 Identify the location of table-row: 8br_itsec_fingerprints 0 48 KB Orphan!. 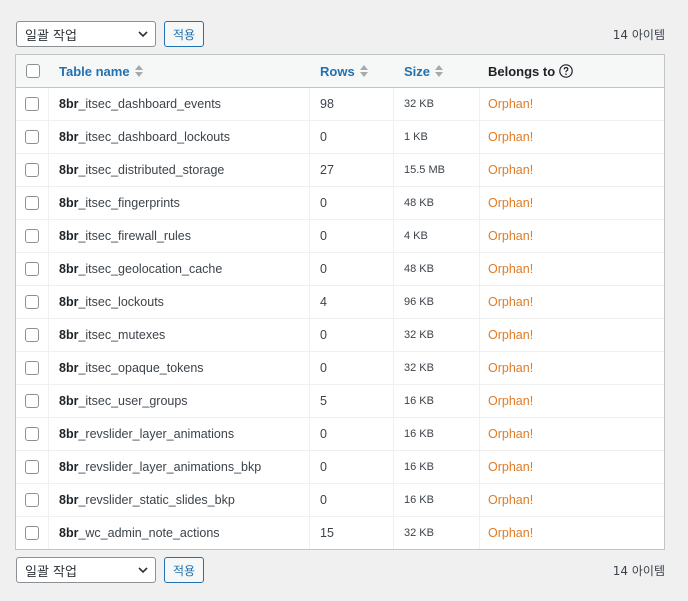
(340, 203).